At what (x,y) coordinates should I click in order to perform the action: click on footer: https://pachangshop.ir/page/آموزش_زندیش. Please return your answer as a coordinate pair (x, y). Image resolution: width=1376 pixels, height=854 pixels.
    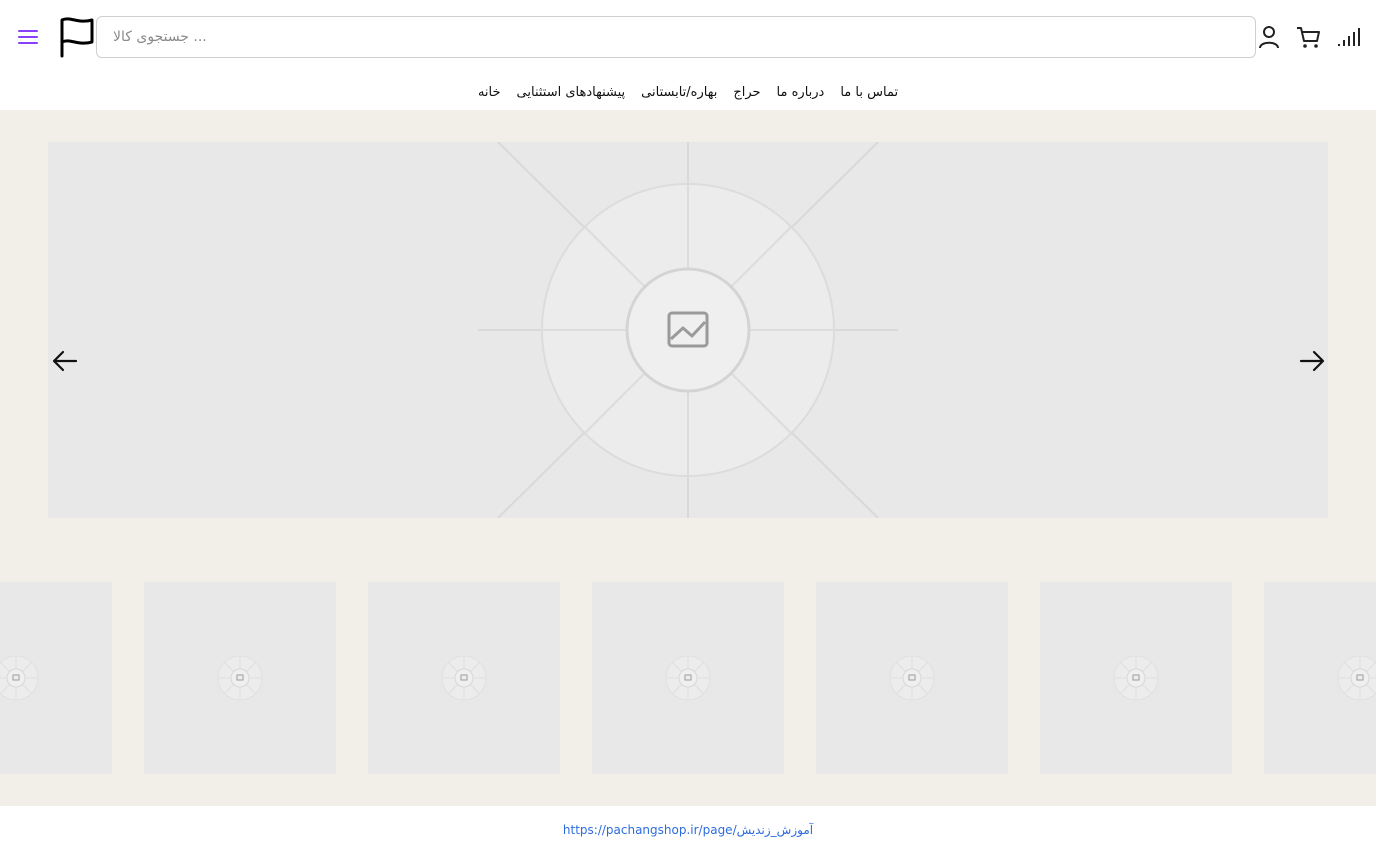
    Looking at the image, I should click on (688, 830).